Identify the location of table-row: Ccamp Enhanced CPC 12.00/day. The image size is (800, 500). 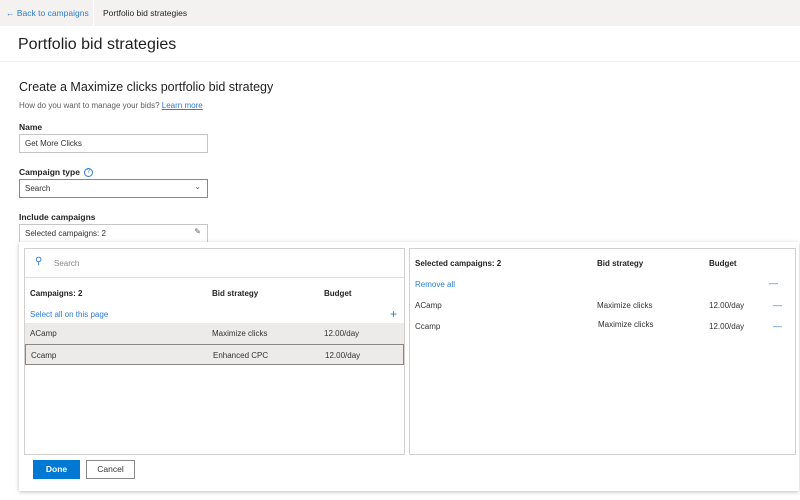
(214, 354).